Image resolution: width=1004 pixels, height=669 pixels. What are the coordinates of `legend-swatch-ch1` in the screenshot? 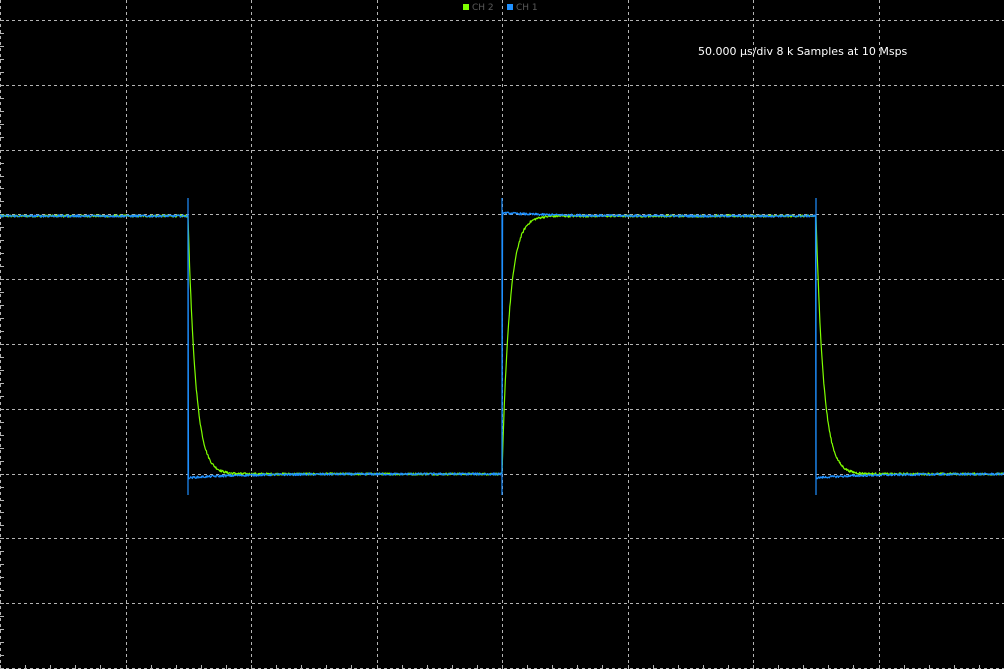 It's located at (510, 7).